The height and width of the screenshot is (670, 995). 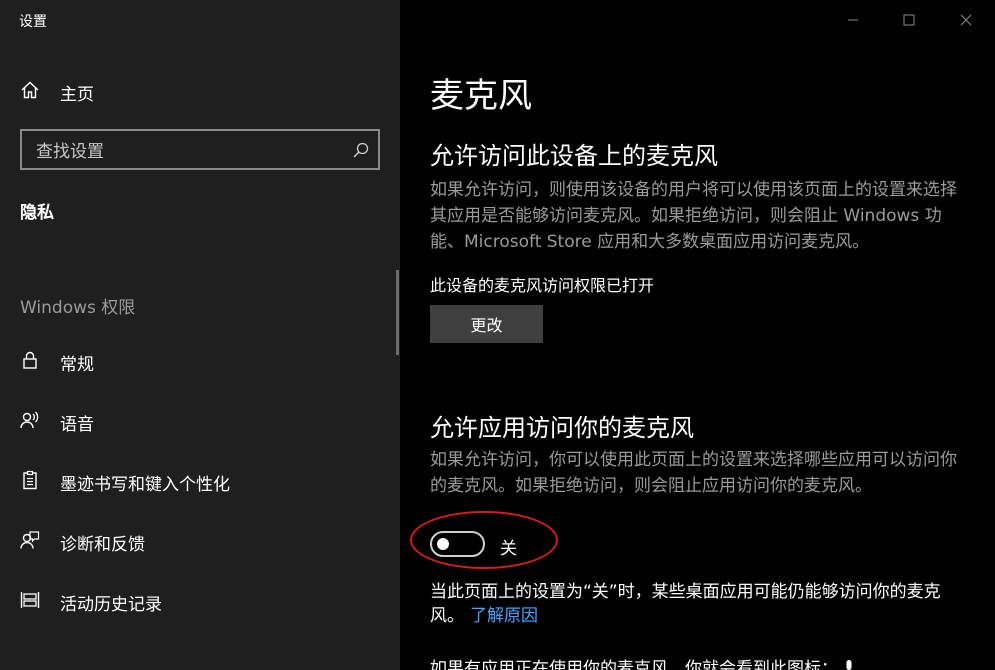 I want to click on mic-in-use-text: 如果有应用正在使用你的麦克风，你就会看到此图标：, so click(x=634, y=664).